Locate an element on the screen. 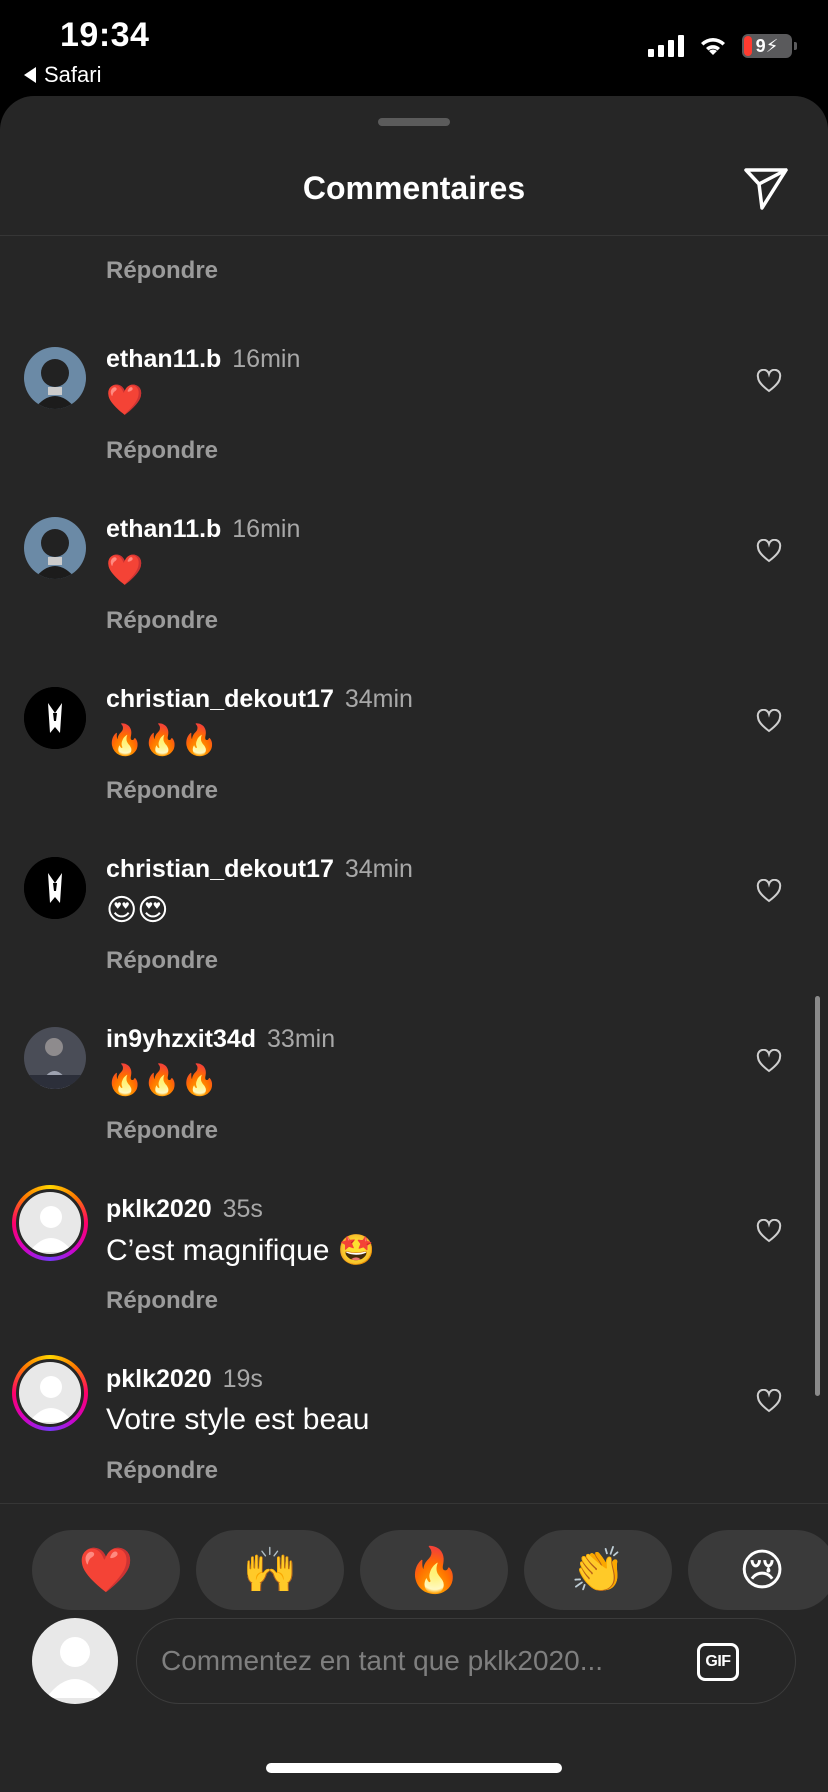  battery-level: 9 is located at coordinates (760, 45).